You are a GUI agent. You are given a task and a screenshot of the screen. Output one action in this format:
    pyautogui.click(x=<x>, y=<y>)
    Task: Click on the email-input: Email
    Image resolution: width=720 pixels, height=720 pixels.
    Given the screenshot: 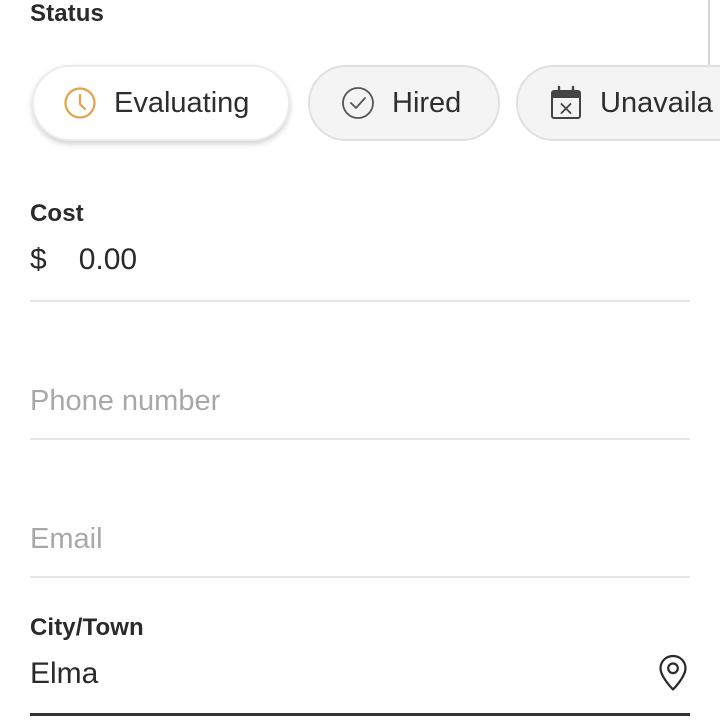 What is the action you would take?
    pyautogui.click(x=66, y=539)
    